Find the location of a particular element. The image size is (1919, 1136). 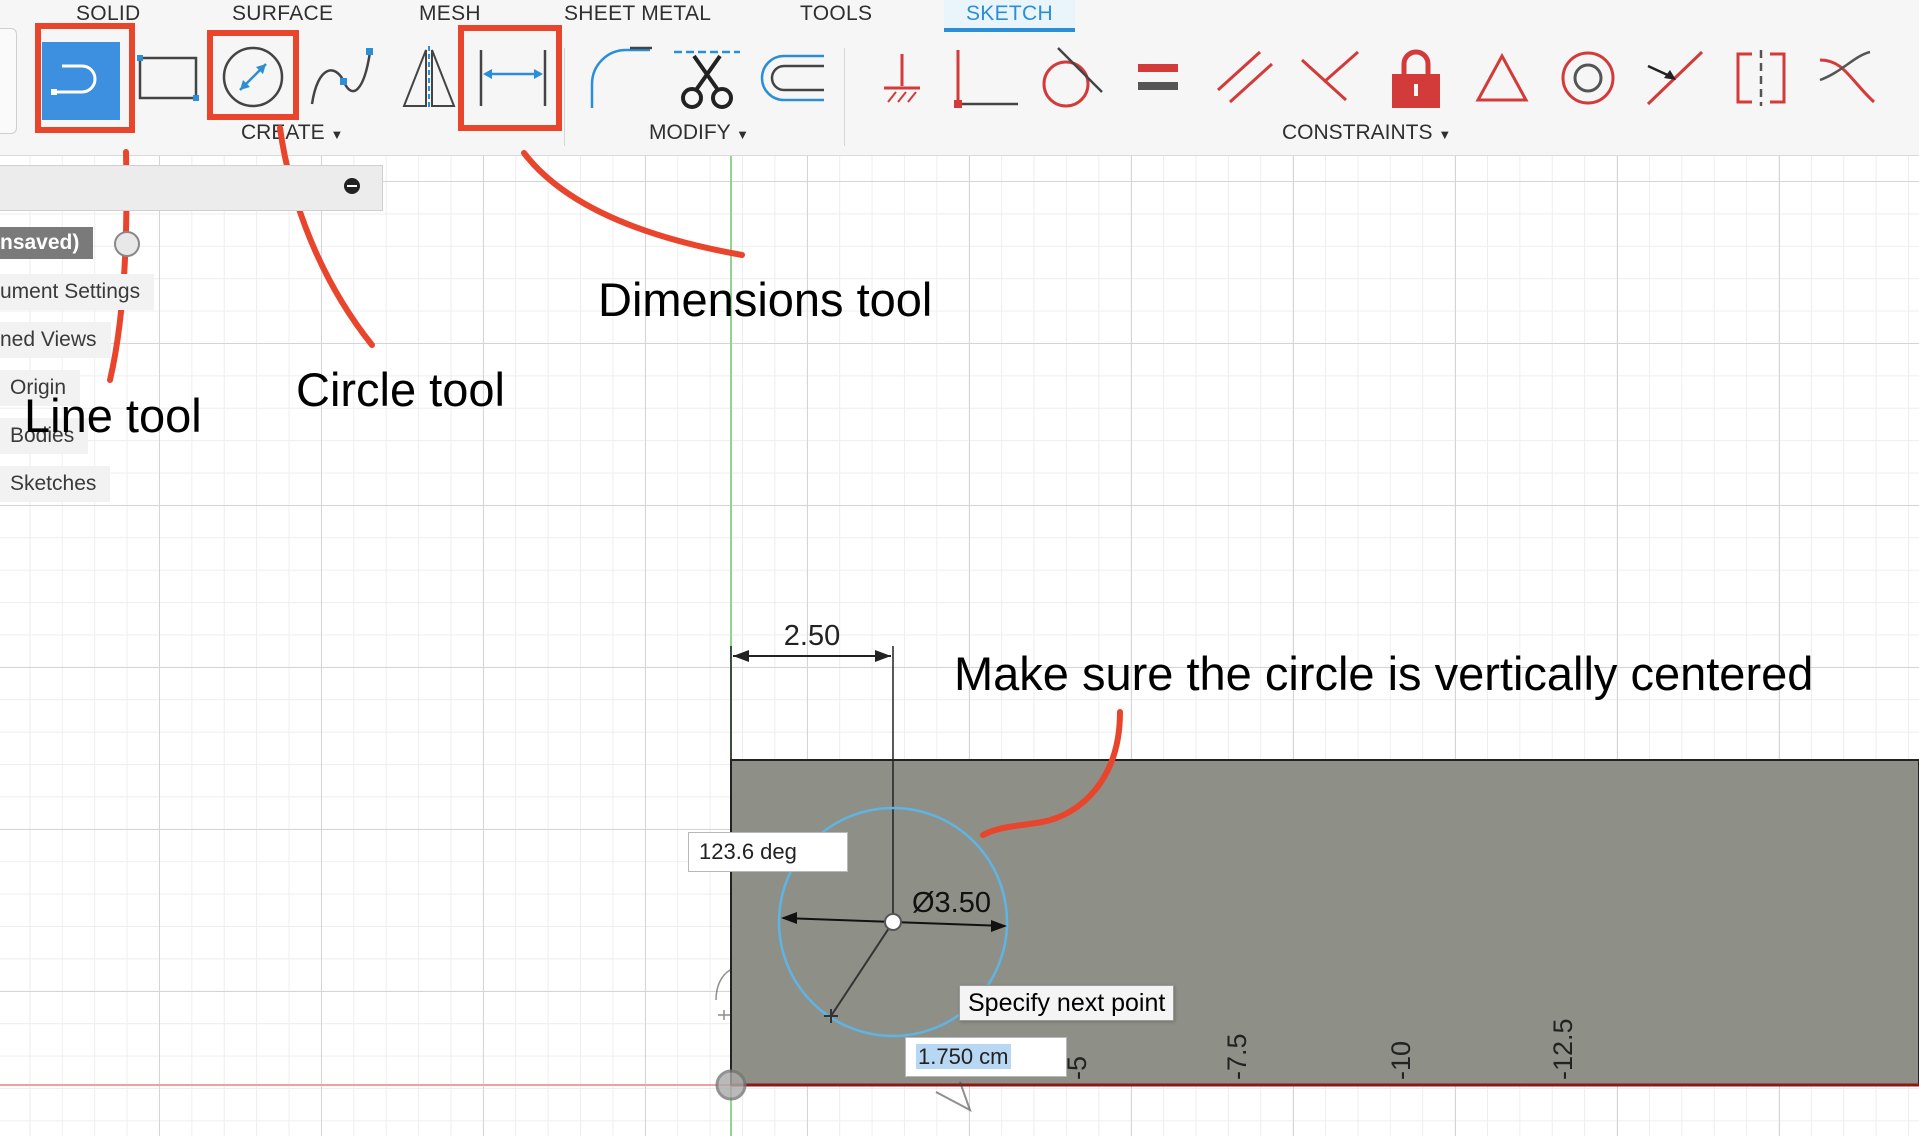

circle-center-point is located at coordinates (893, 922).